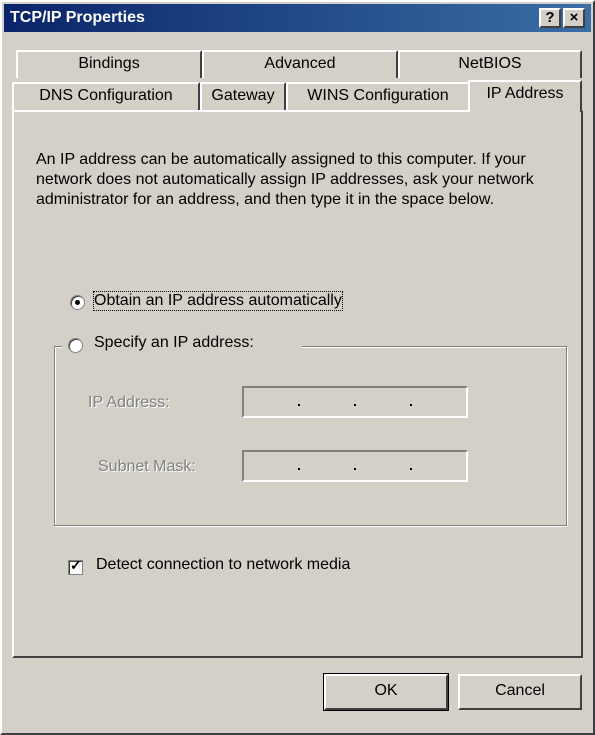 This screenshot has height=735, width=595. What do you see at coordinates (147, 466) in the screenshot?
I see `subnet-mask-label: Subnet Mask:` at bounding box center [147, 466].